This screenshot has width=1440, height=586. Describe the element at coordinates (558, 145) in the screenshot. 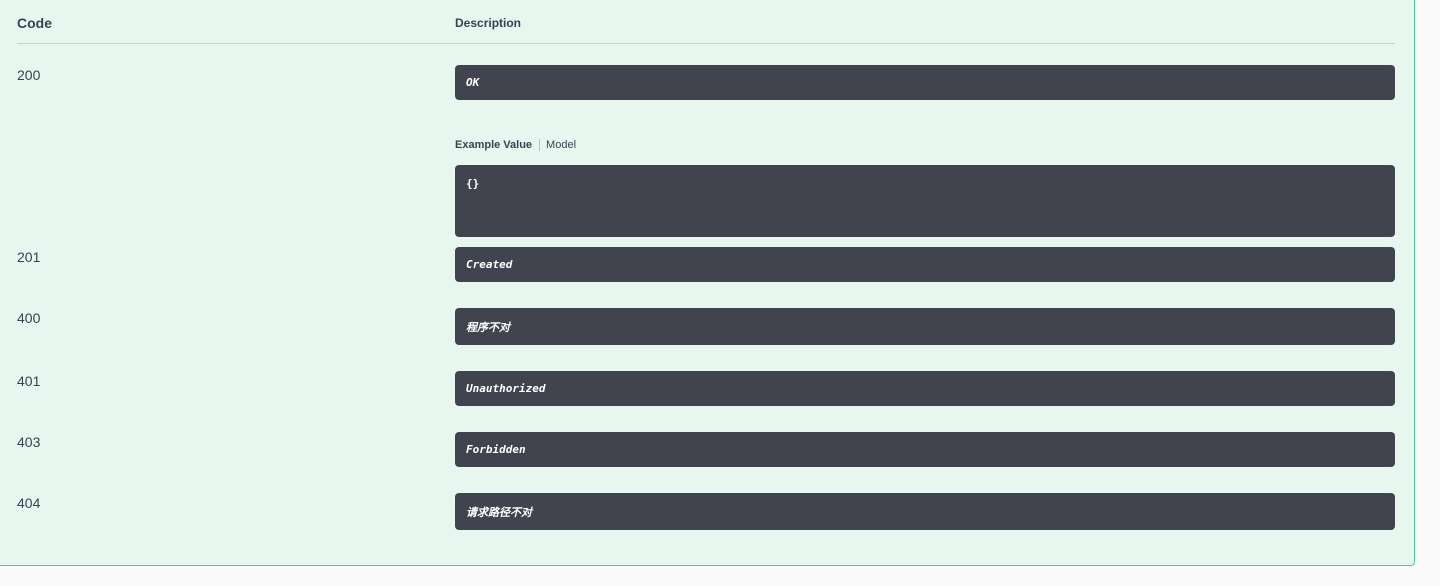

I see `tab-model: Model` at that location.